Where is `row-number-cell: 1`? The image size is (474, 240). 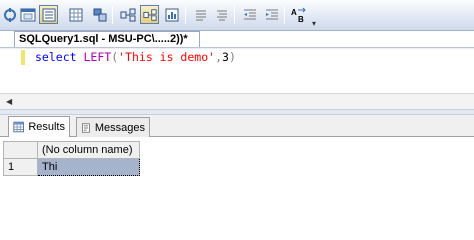
row-number-cell: 1 is located at coordinates (20, 167).